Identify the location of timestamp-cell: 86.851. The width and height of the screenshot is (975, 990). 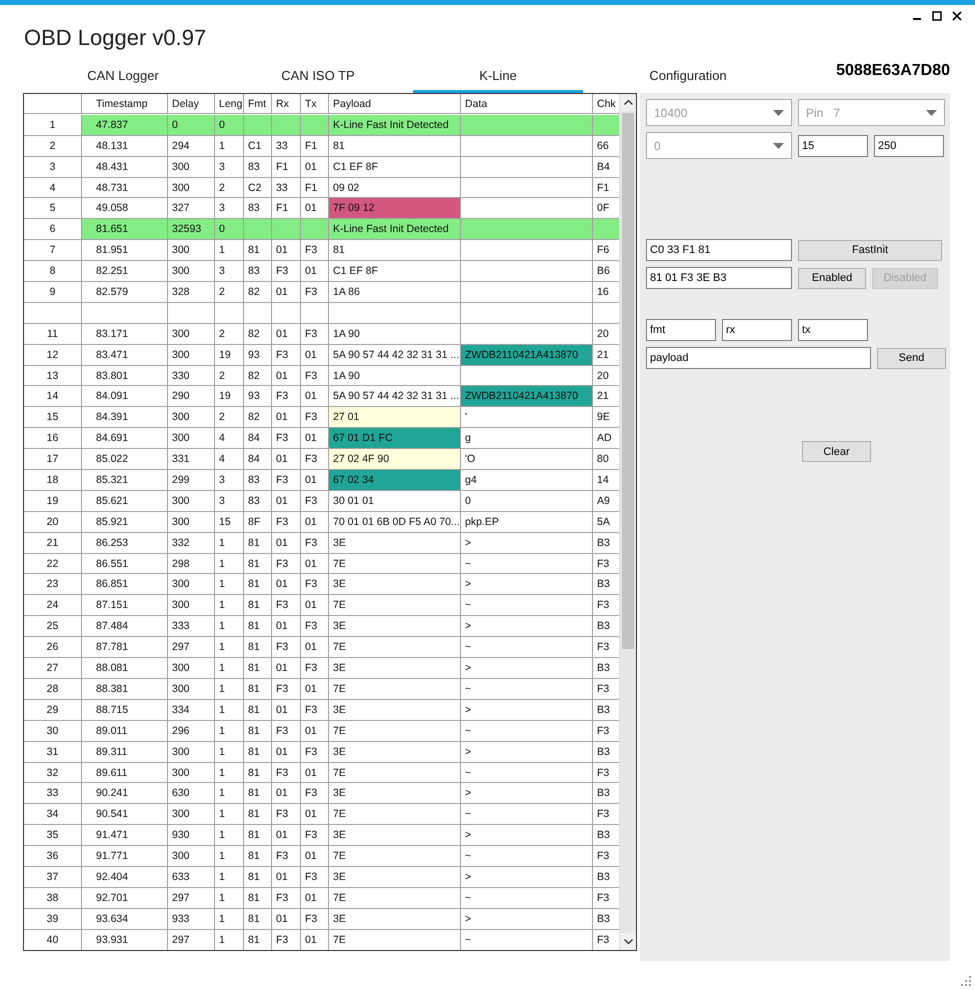
(125, 585).